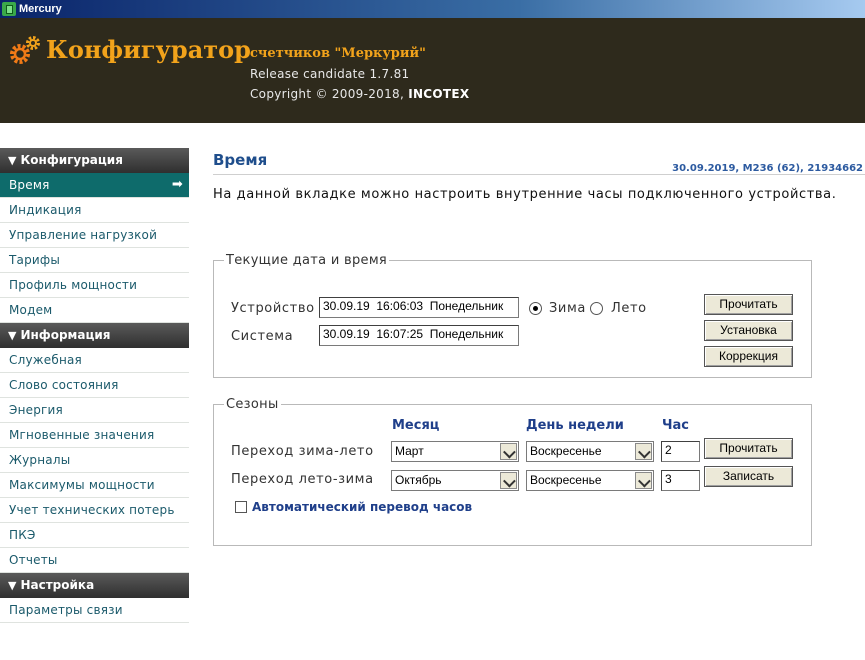 The image size is (865, 660). What do you see at coordinates (273, 308) in the screenshot?
I see `device-label: Устройство` at bounding box center [273, 308].